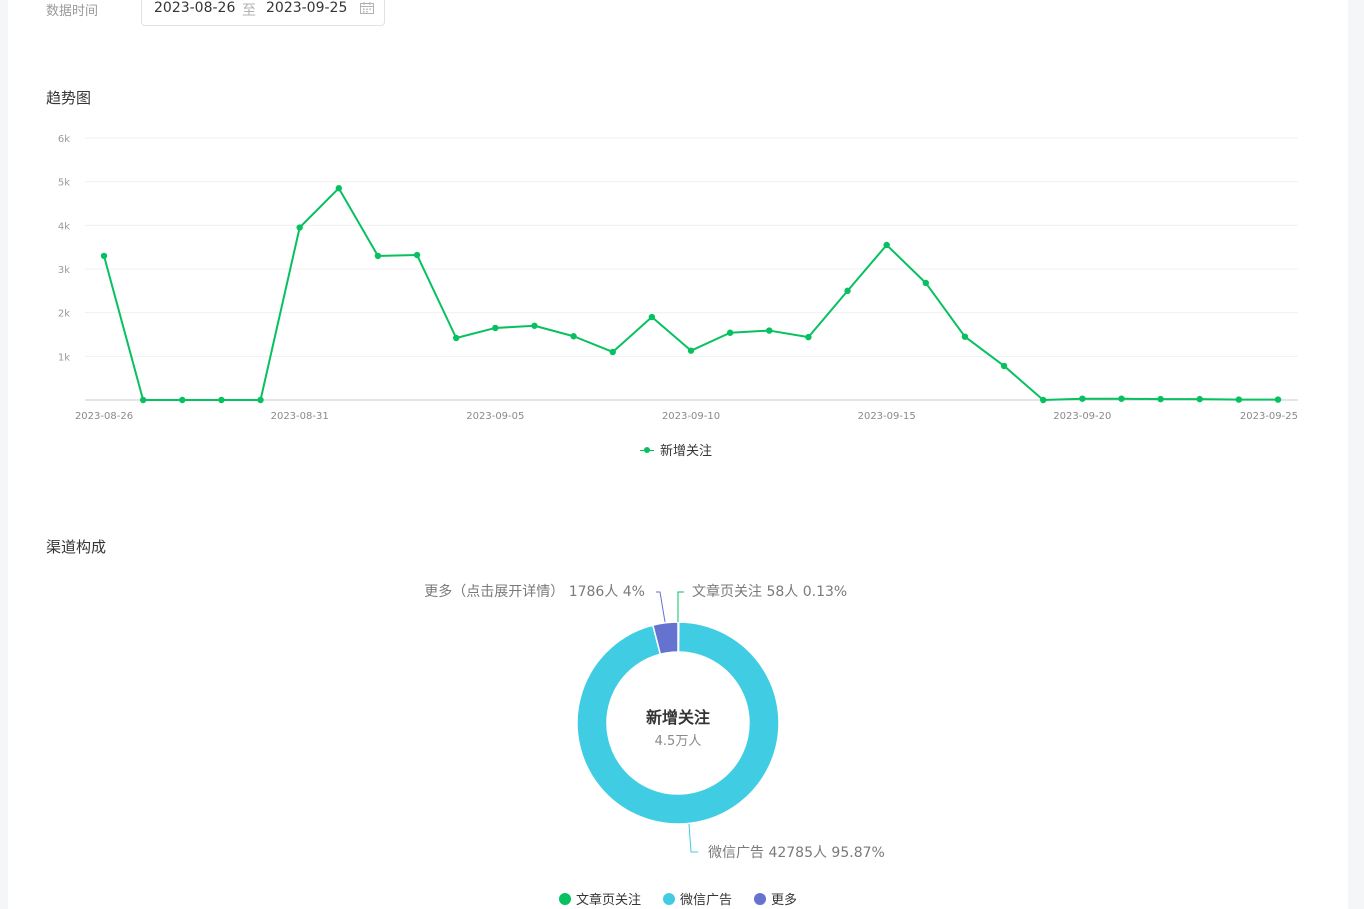 The image size is (1364, 909). What do you see at coordinates (608, 900) in the screenshot?
I see `legend-label: 文章页关注` at bounding box center [608, 900].